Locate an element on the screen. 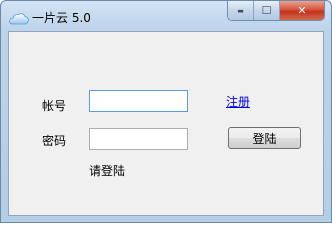  maximize-button: ☐ is located at coordinates (267, 10).